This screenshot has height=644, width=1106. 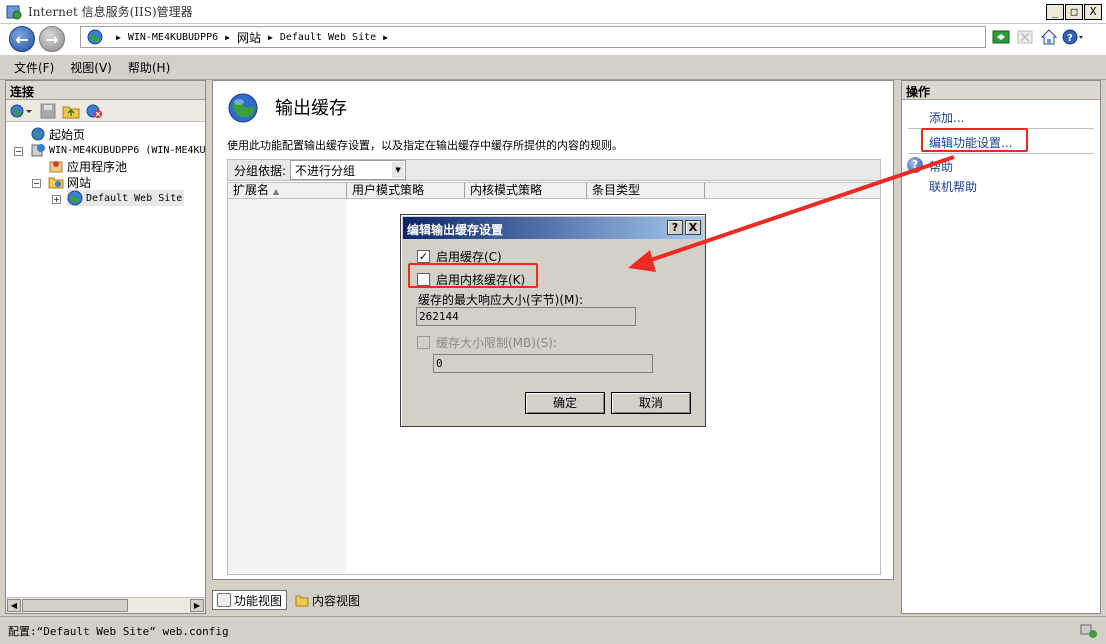 I want to click on action-help: 帮助, so click(x=941, y=166).